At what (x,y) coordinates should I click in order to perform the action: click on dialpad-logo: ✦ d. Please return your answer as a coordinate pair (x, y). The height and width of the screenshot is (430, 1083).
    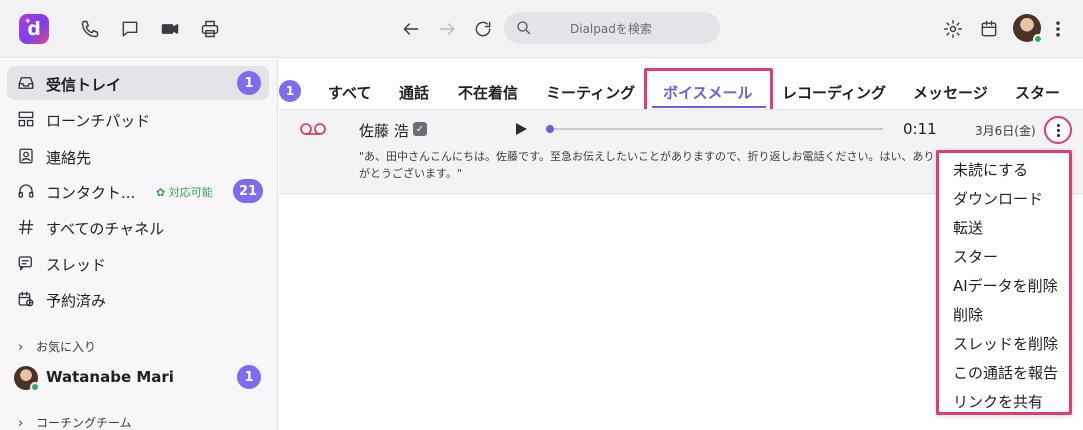
    Looking at the image, I should click on (34, 29).